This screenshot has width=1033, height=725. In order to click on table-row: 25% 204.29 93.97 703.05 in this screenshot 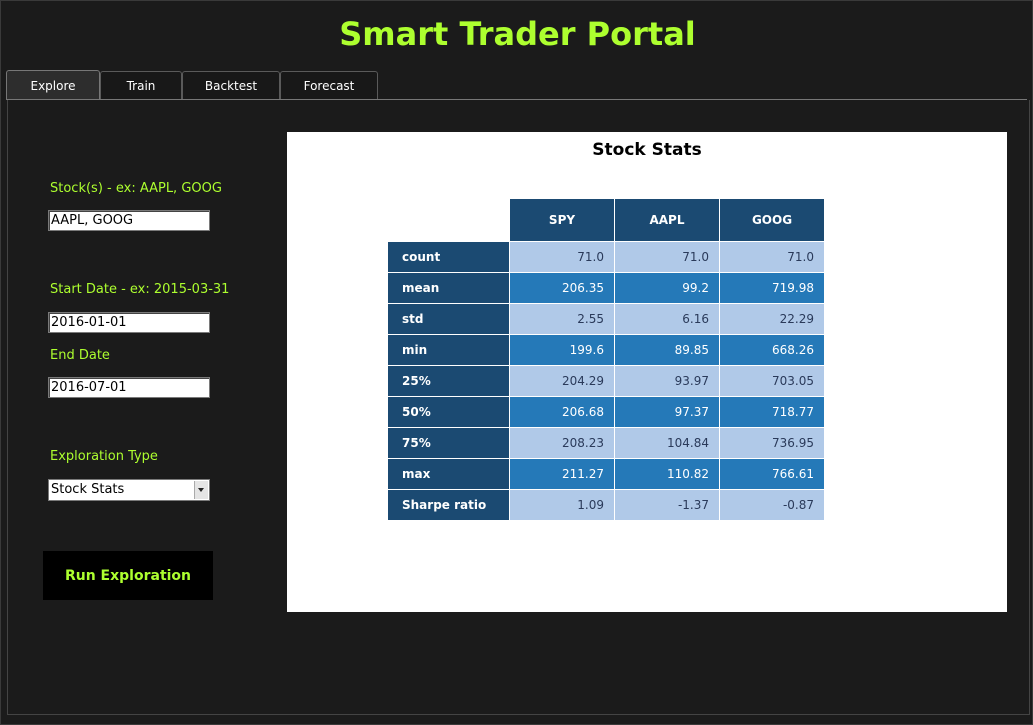, I will do `click(606, 381)`.